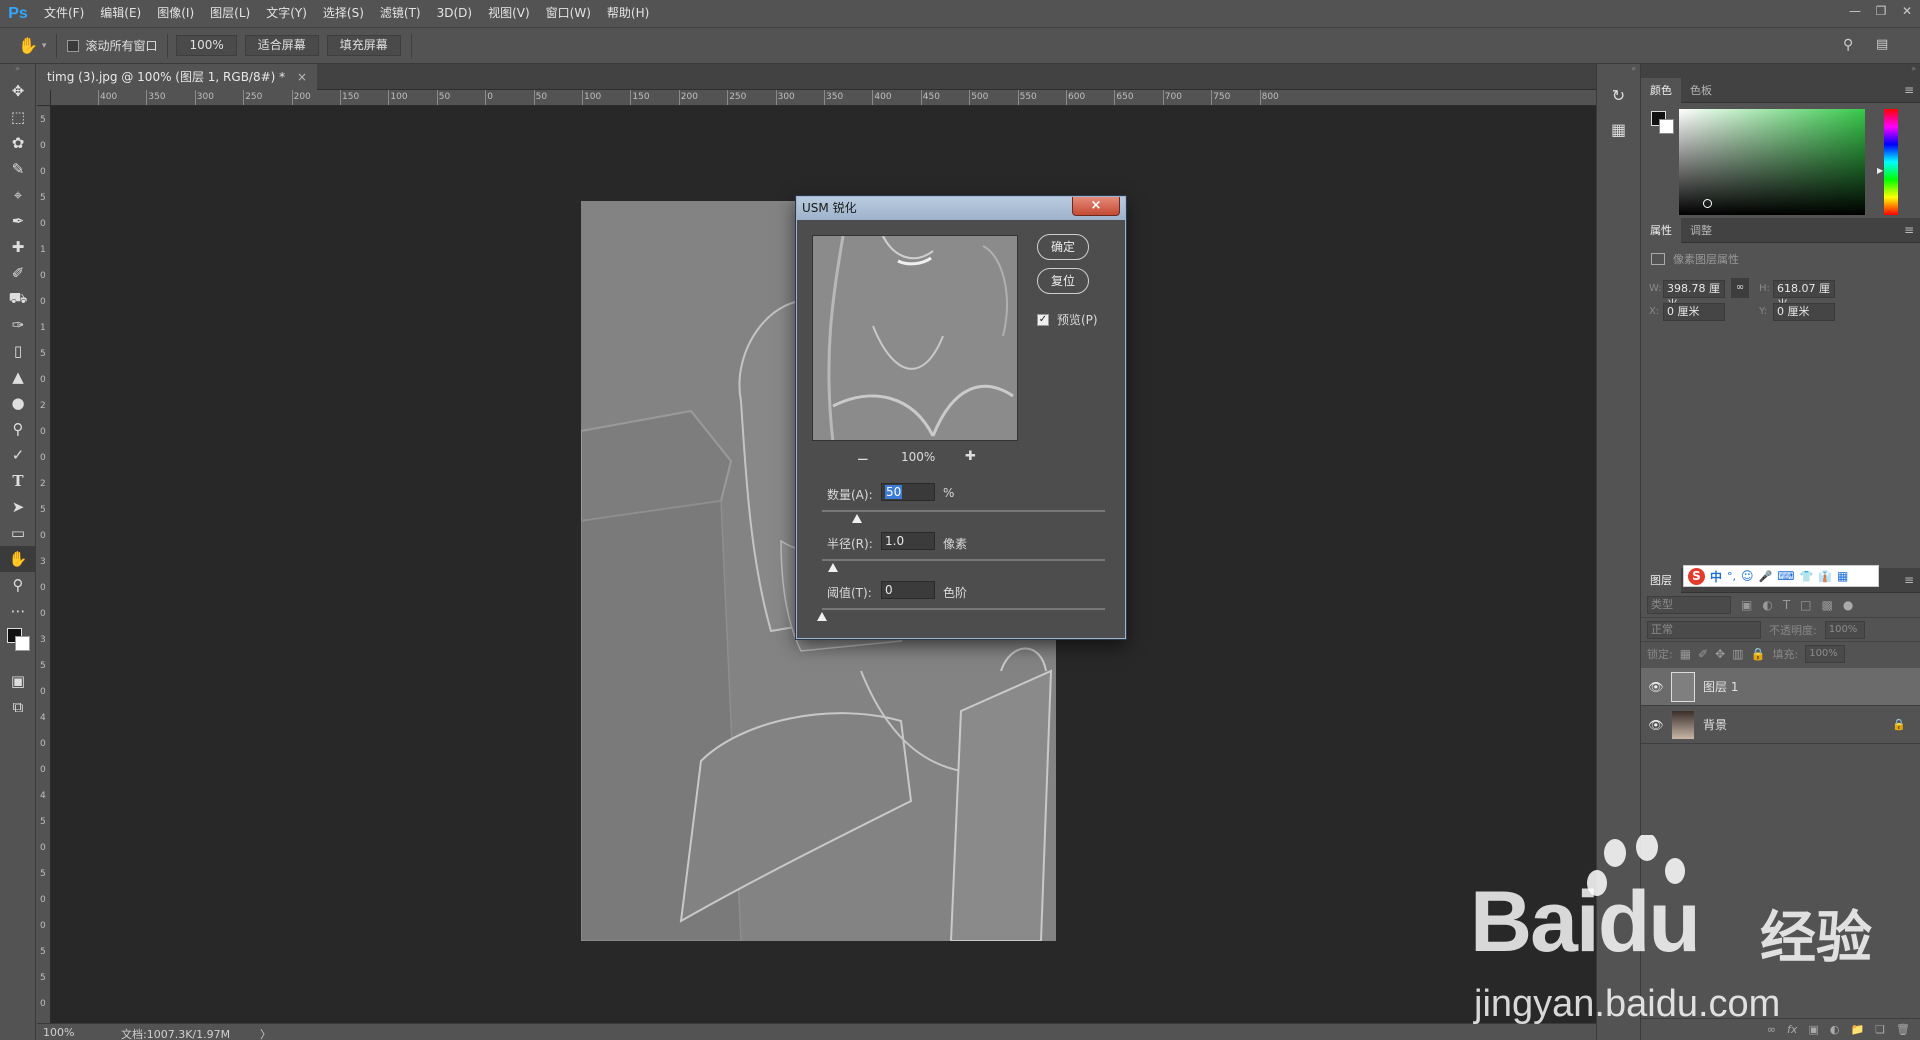 The width and height of the screenshot is (1920, 1040). Describe the element at coordinates (18, 681) in the screenshot. I see `quick-mask-icon: ▣` at that location.